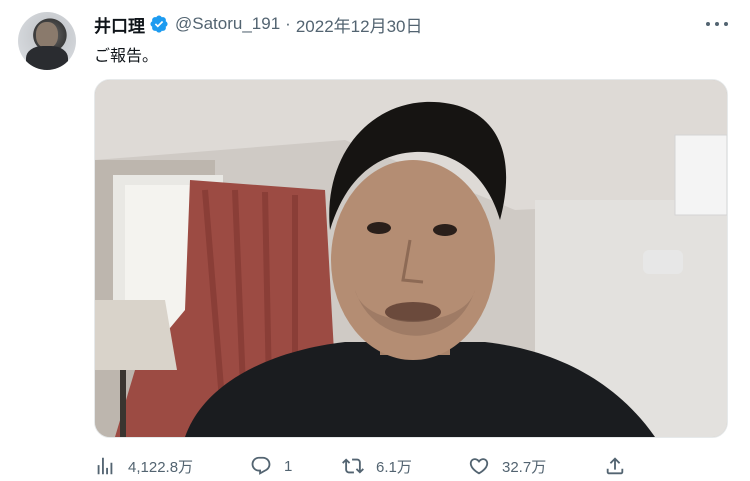 This screenshot has width=750, height=481. Describe the element at coordinates (717, 24) in the screenshot. I see `more-icon` at that location.